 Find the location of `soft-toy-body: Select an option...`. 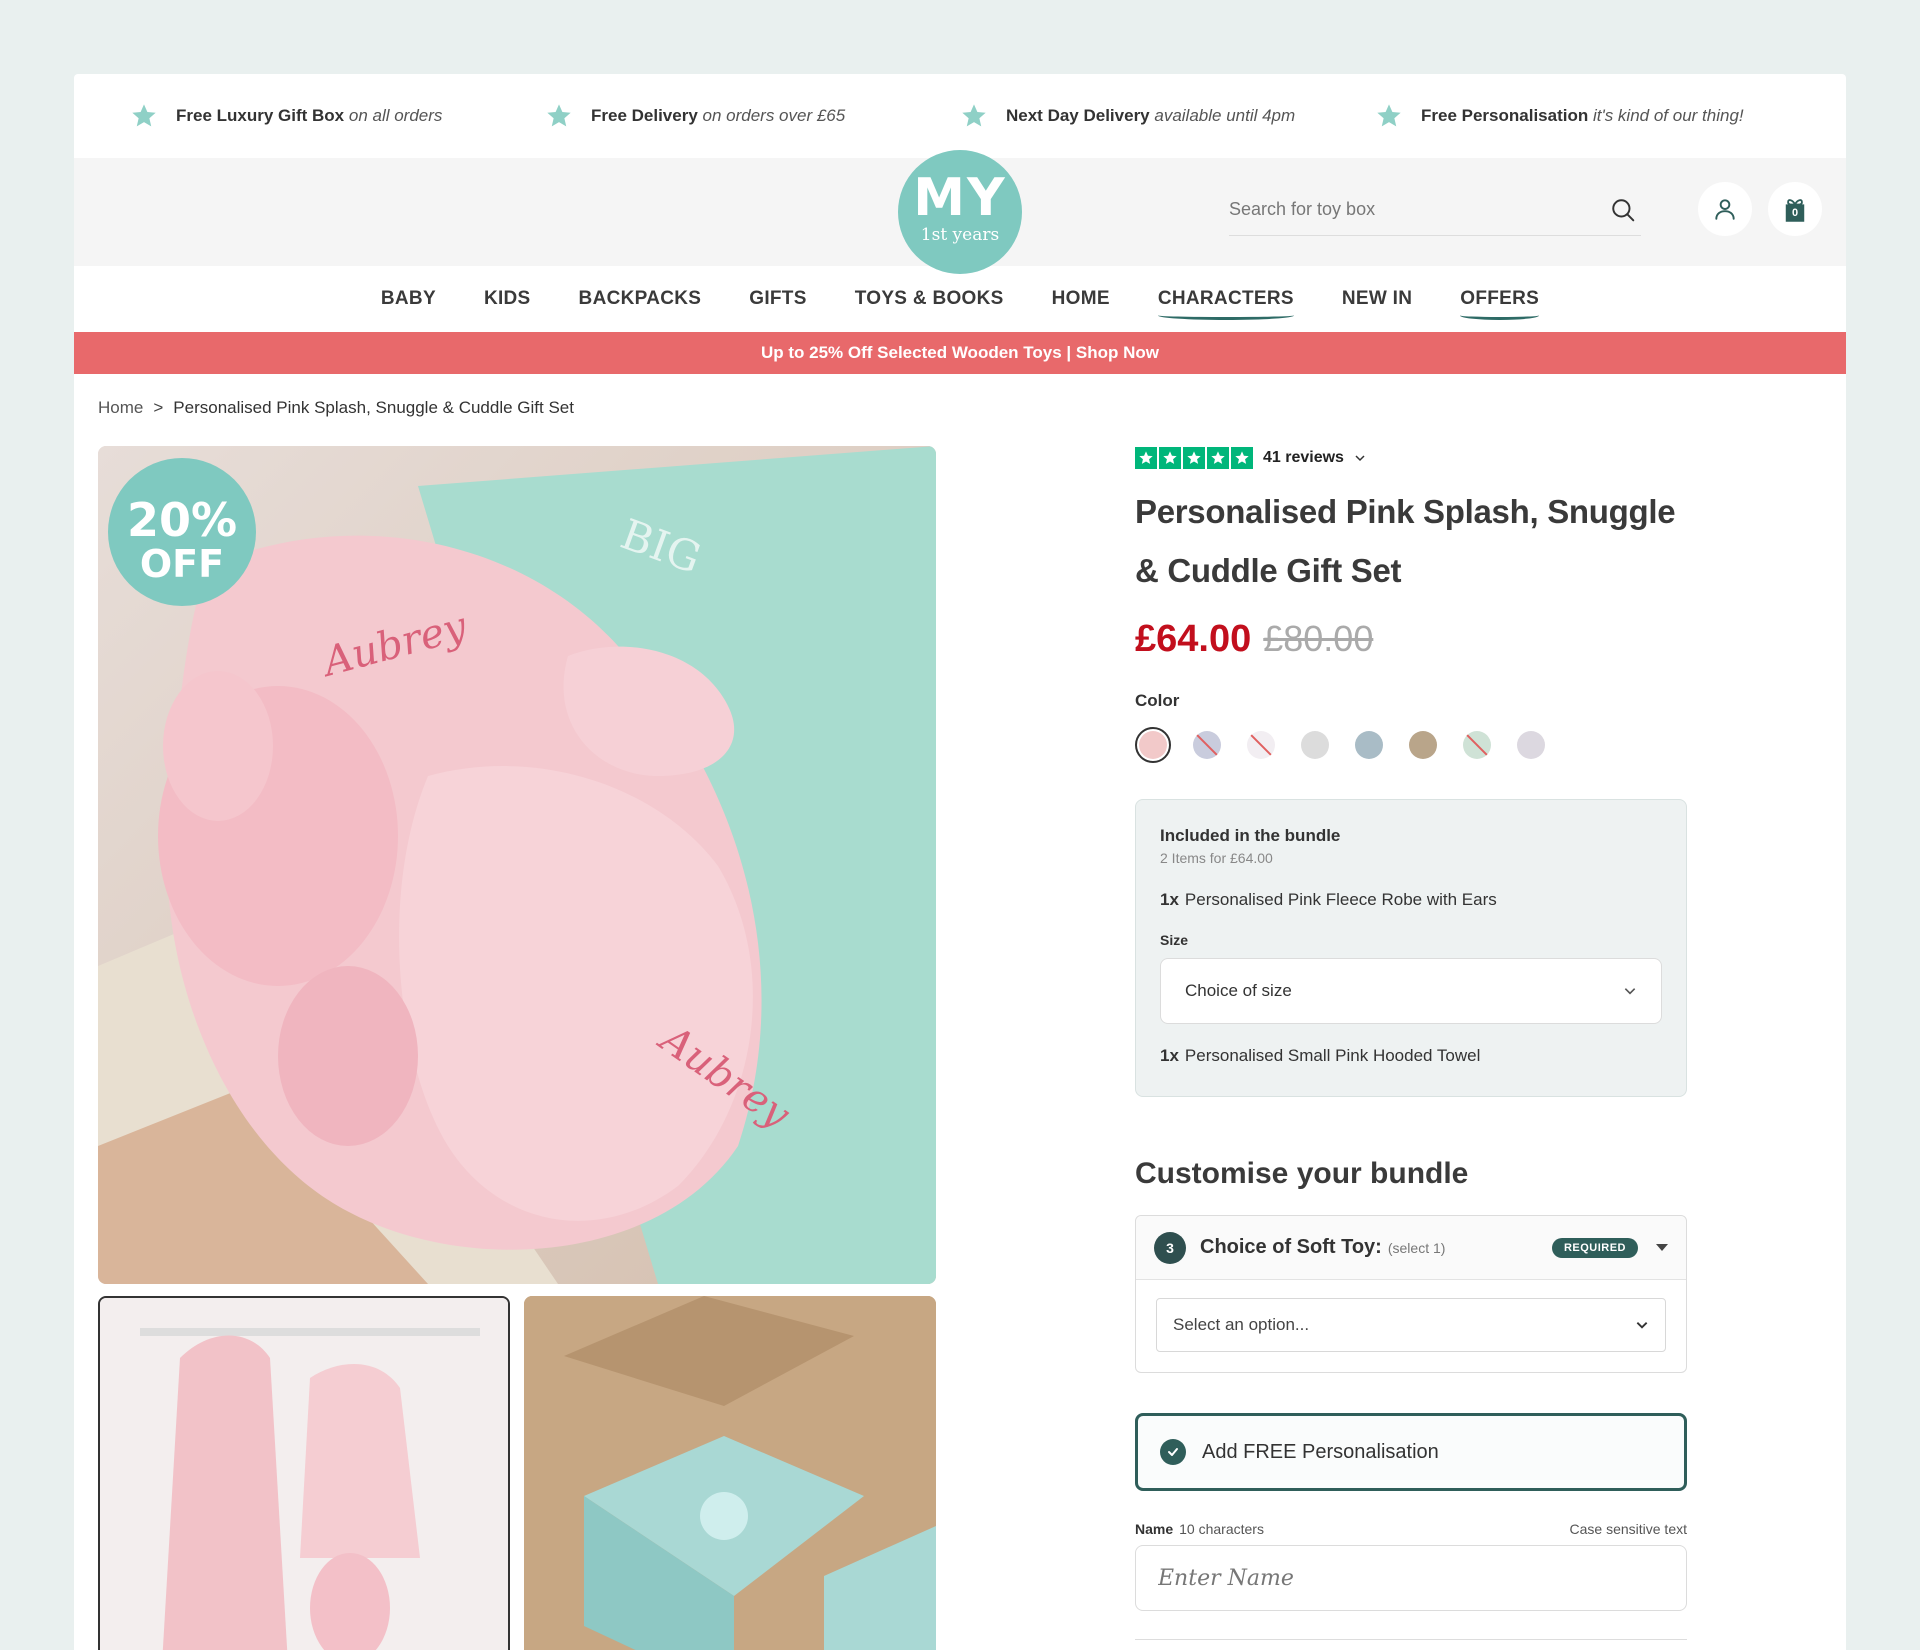

soft-toy-body: Select an option... is located at coordinates (1411, 1326).